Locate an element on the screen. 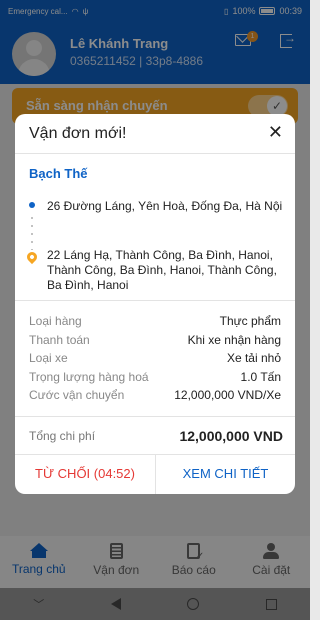 The height and width of the screenshot is (620, 320). total-label: Tổng chi phí is located at coordinates (62, 436).